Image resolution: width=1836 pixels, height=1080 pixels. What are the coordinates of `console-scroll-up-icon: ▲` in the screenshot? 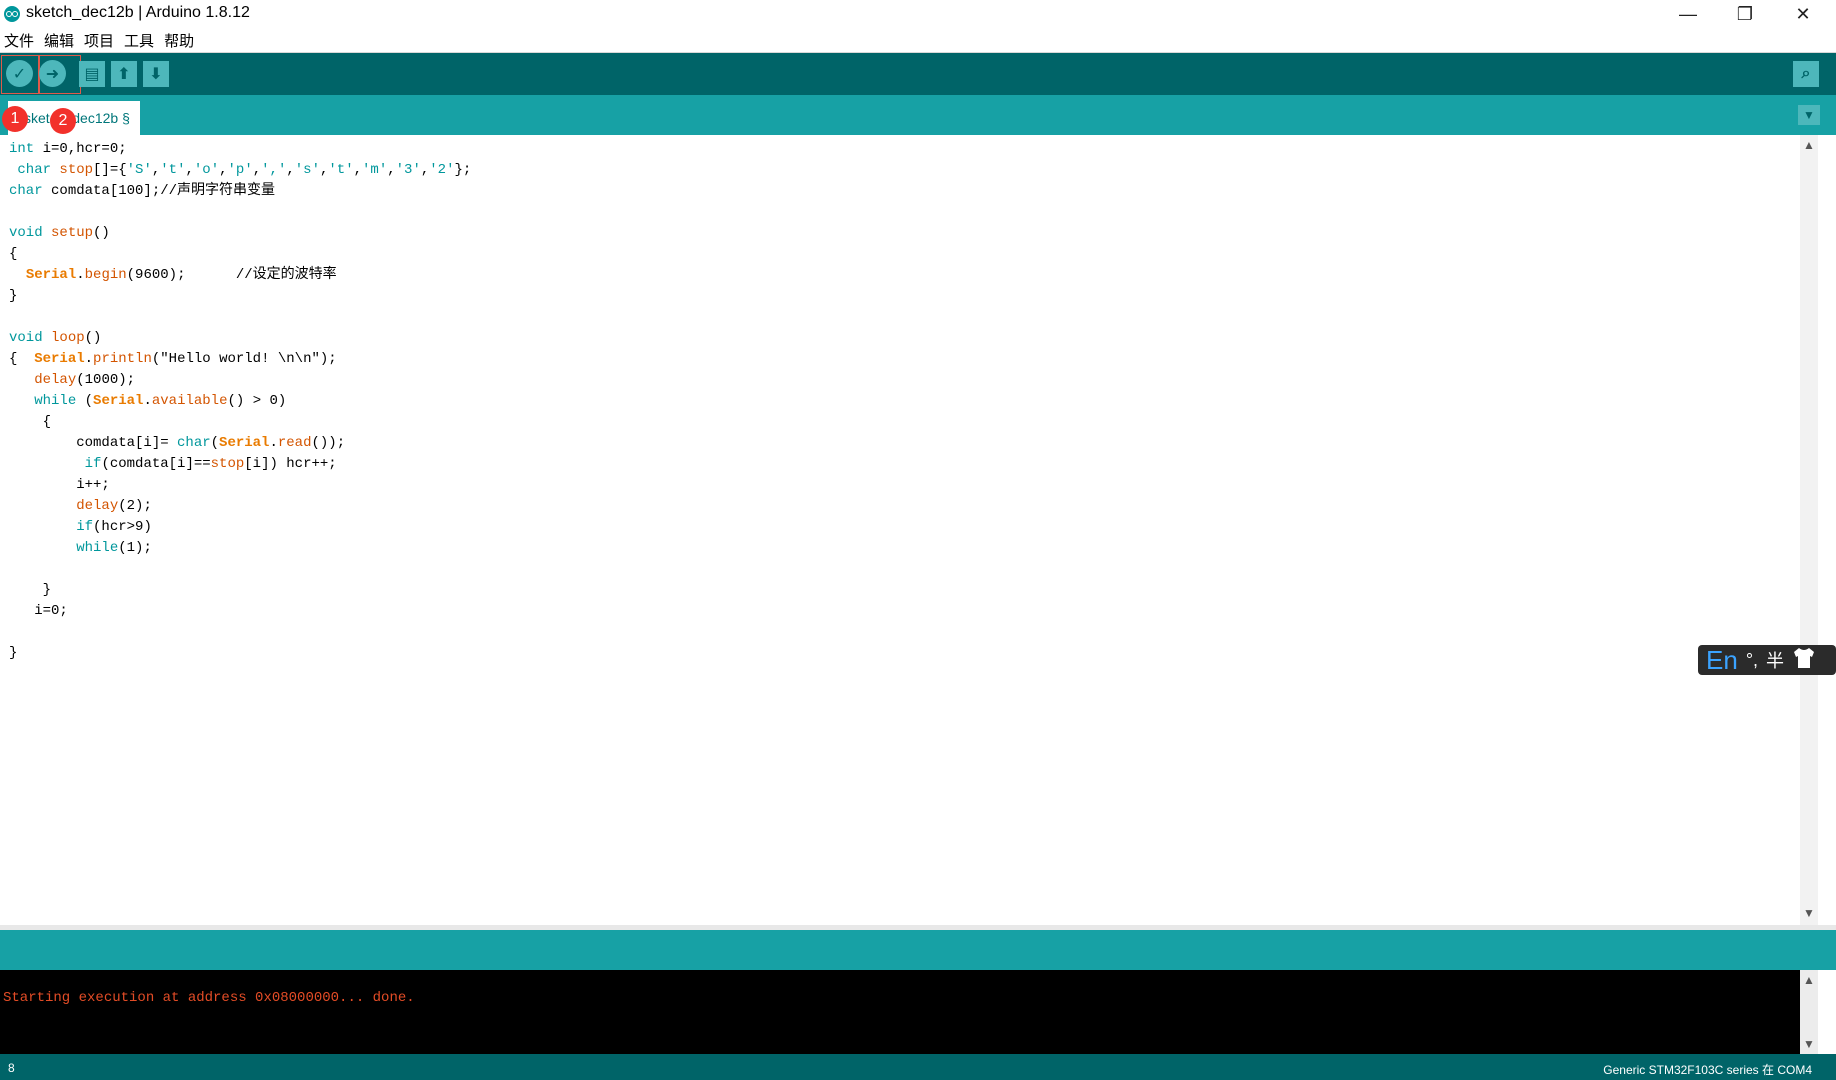 It's located at (1809, 980).